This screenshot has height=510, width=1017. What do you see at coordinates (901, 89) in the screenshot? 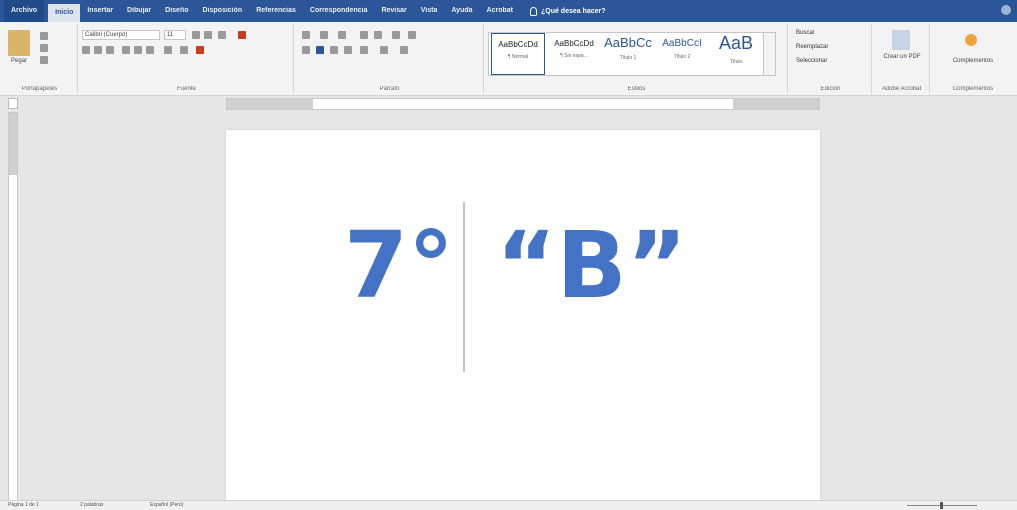
I see `acrobat-group-label: Adobe Acrobat` at bounding box center [901, 89].